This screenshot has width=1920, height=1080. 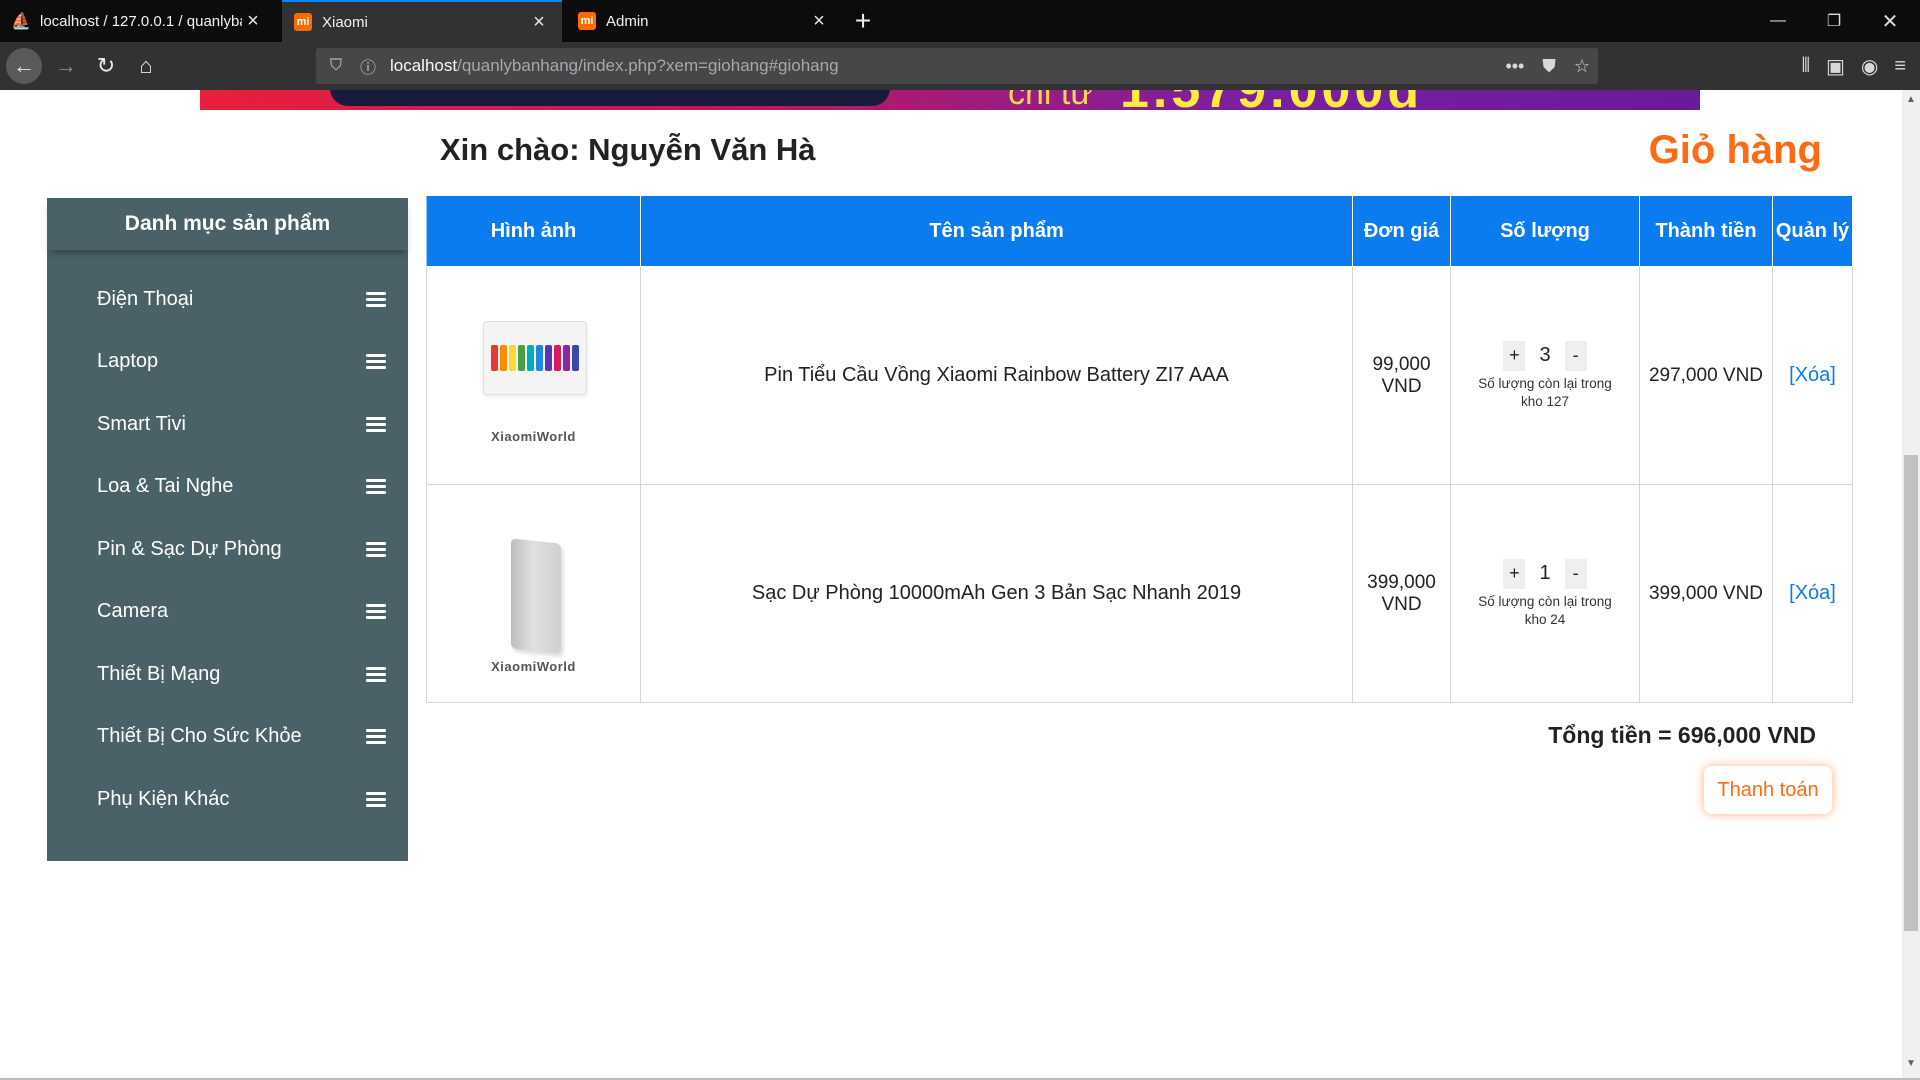 I want to click on scroll-up-icon: ▲, so click(x=1911, y=99).